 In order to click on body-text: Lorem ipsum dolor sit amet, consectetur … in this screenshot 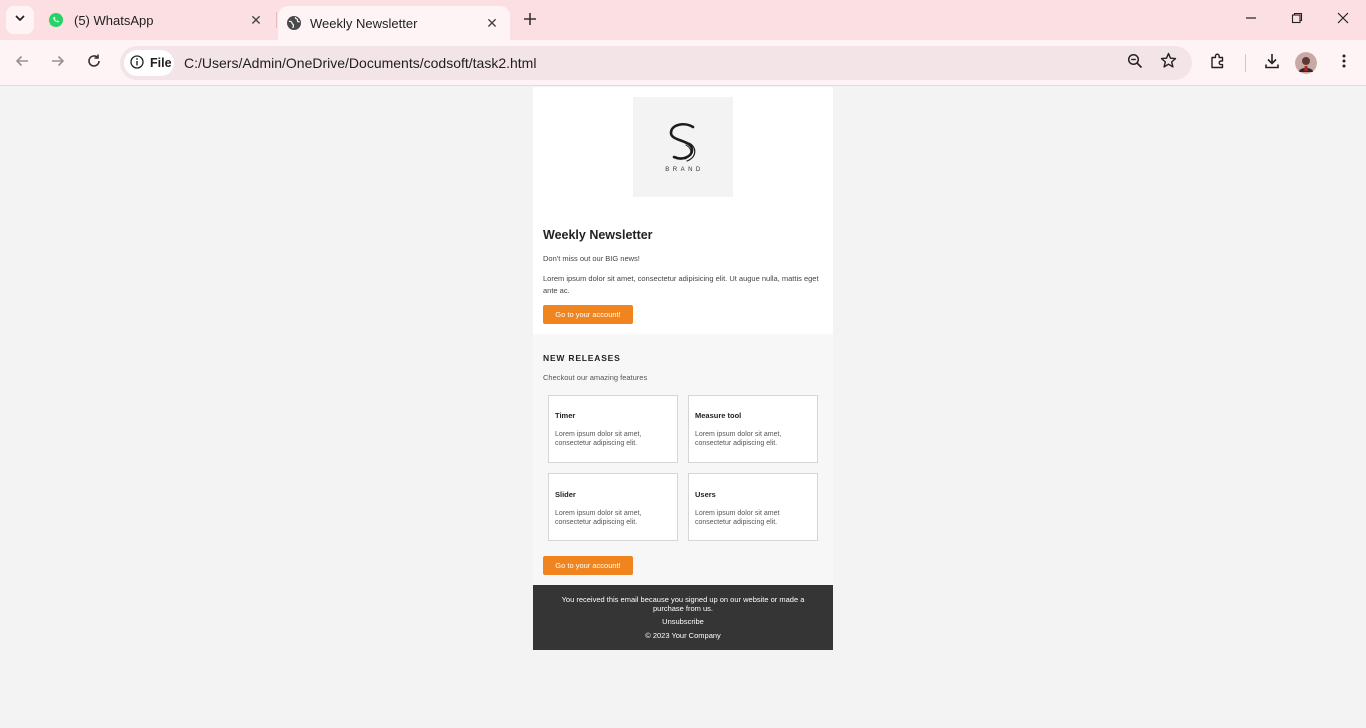, I will do `click(681, 284)`.